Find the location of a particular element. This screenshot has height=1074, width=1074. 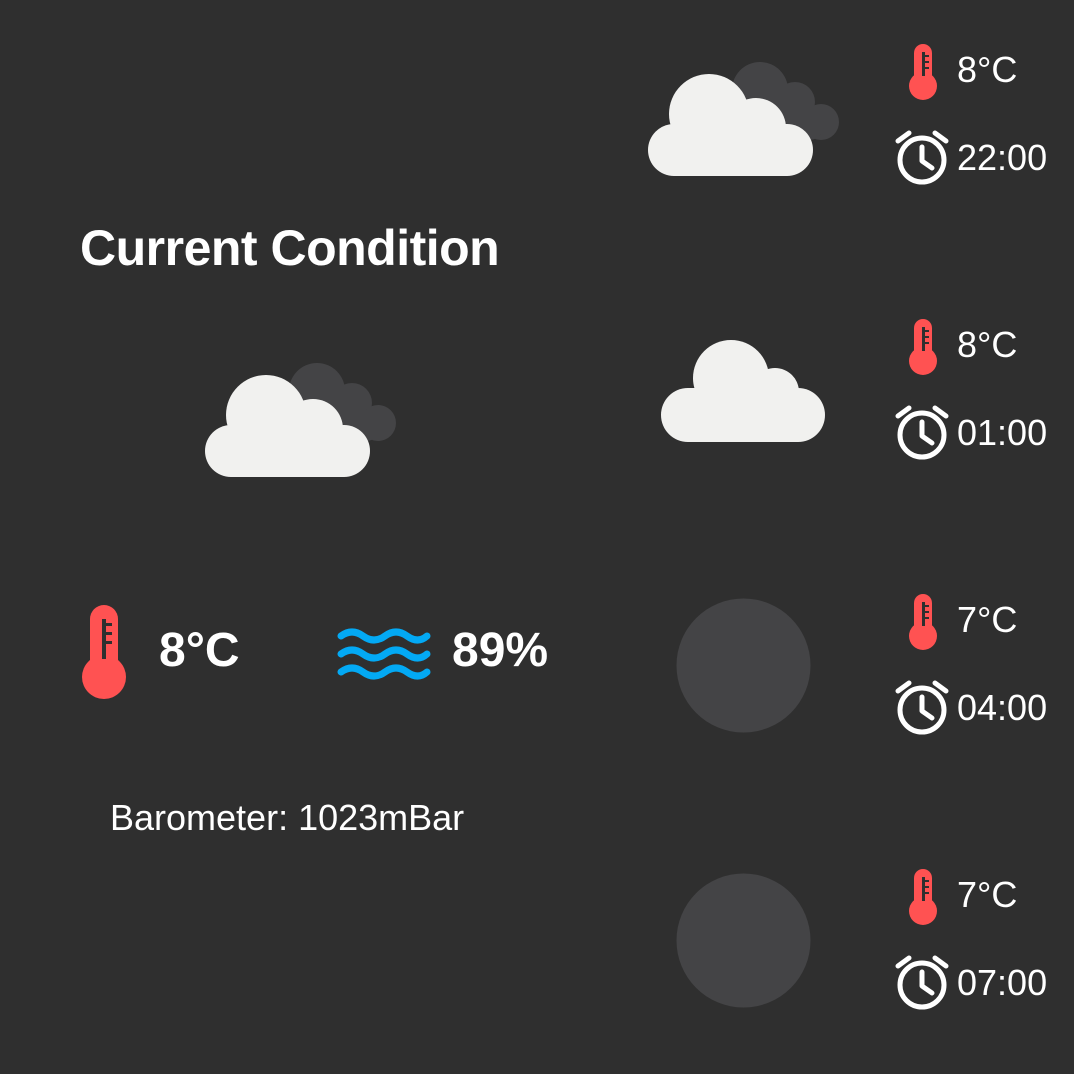

page-title: Current Condition is located at coordinates (290, 248).